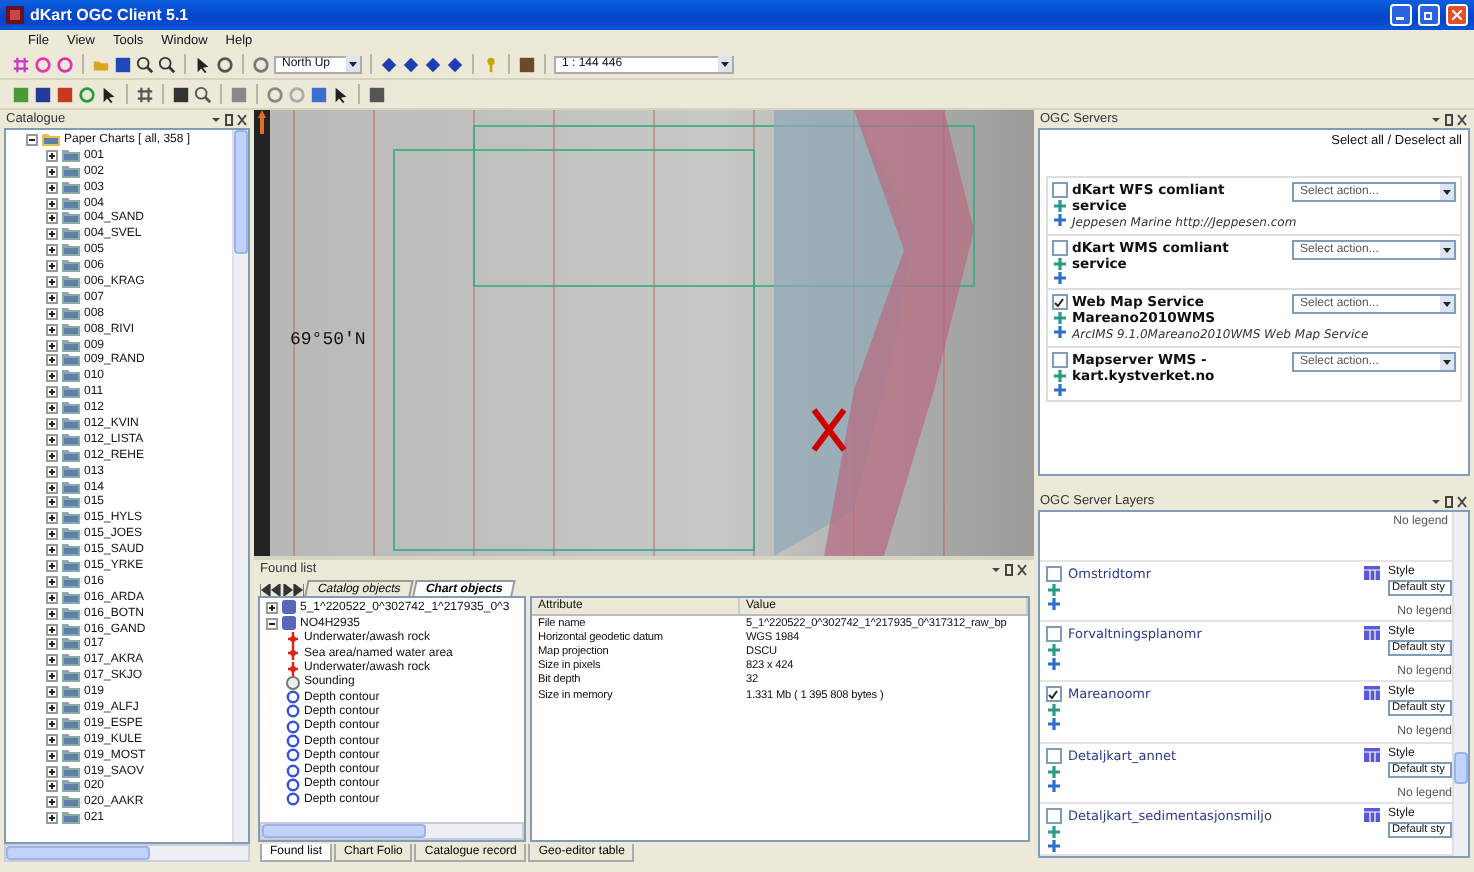 The width and height of the screenshot is (1474, 872). What do you see at coordinates (1429, 15) in the screenshot?
I see `restore-button` at bounding box center [1429, 15].